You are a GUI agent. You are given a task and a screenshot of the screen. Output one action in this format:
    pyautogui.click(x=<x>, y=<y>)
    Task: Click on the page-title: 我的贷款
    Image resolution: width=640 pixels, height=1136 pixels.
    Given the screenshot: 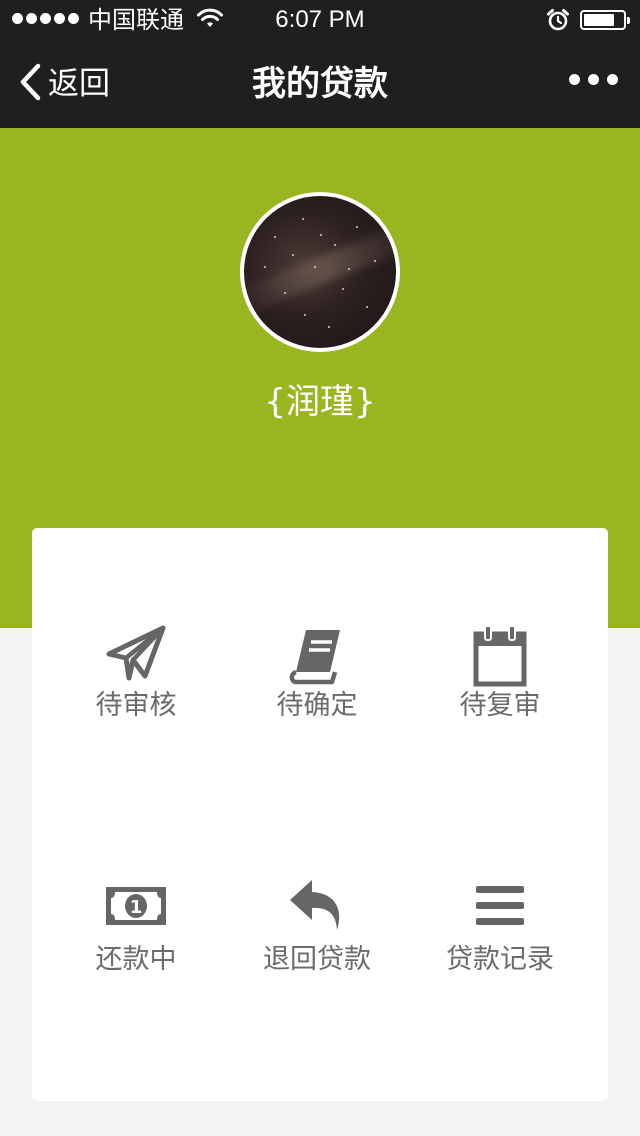 What is the action you would take?
    pyautogui.click(x=320, y=84)
    